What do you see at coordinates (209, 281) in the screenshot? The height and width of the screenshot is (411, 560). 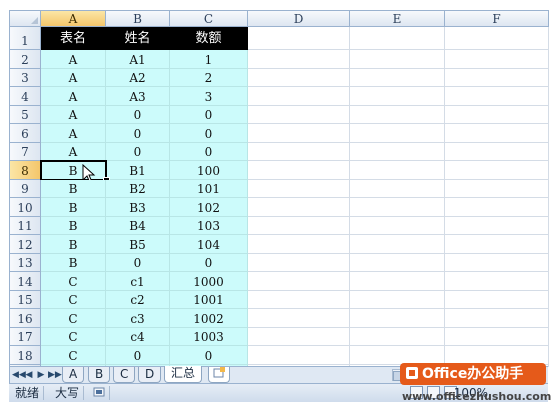 I see `cell-c14: 1000` at bounding box center [209, 281].